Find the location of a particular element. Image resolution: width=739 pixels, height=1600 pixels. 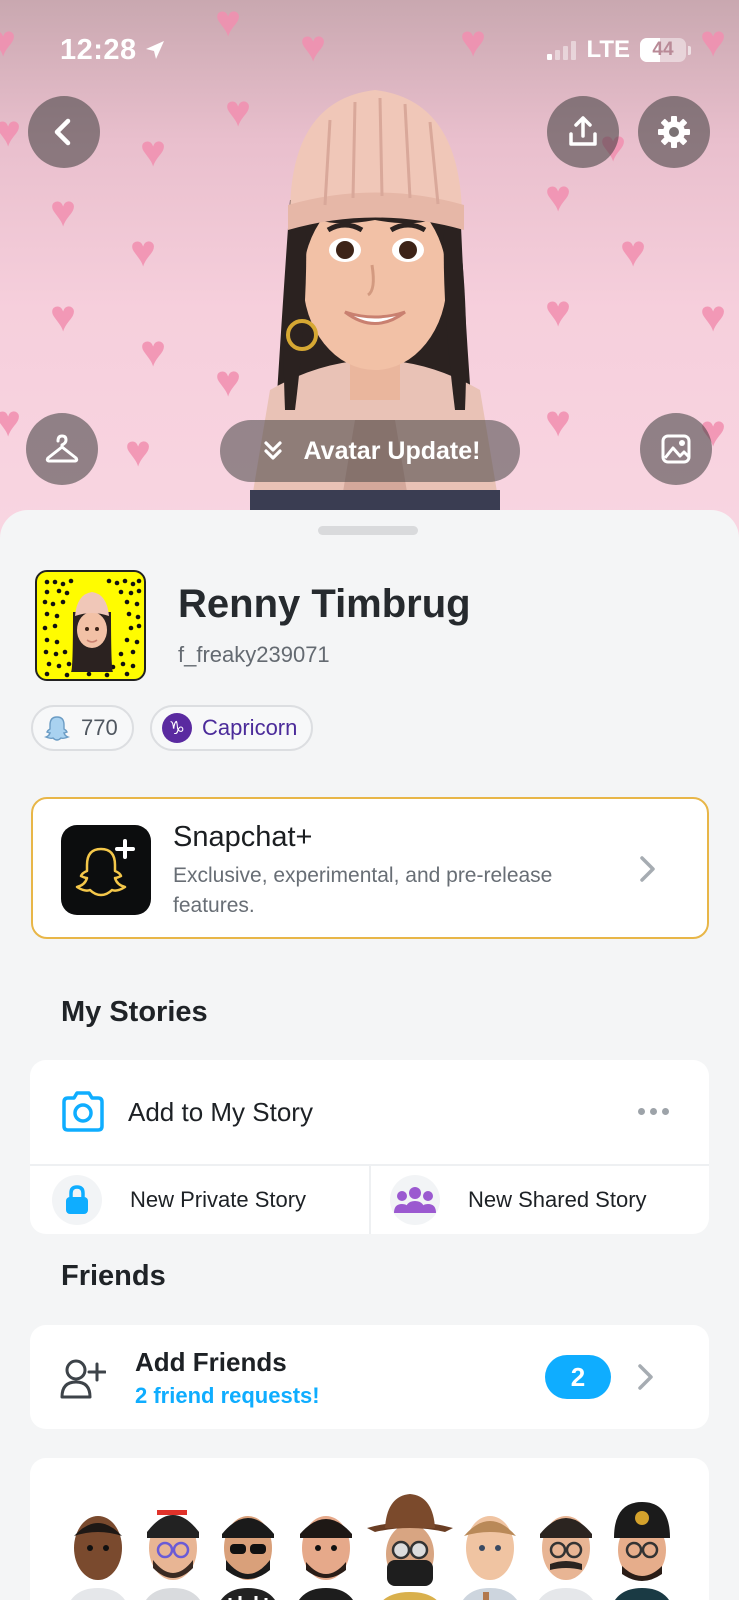

battery-level: 44 is located at coordinates (663, 49).